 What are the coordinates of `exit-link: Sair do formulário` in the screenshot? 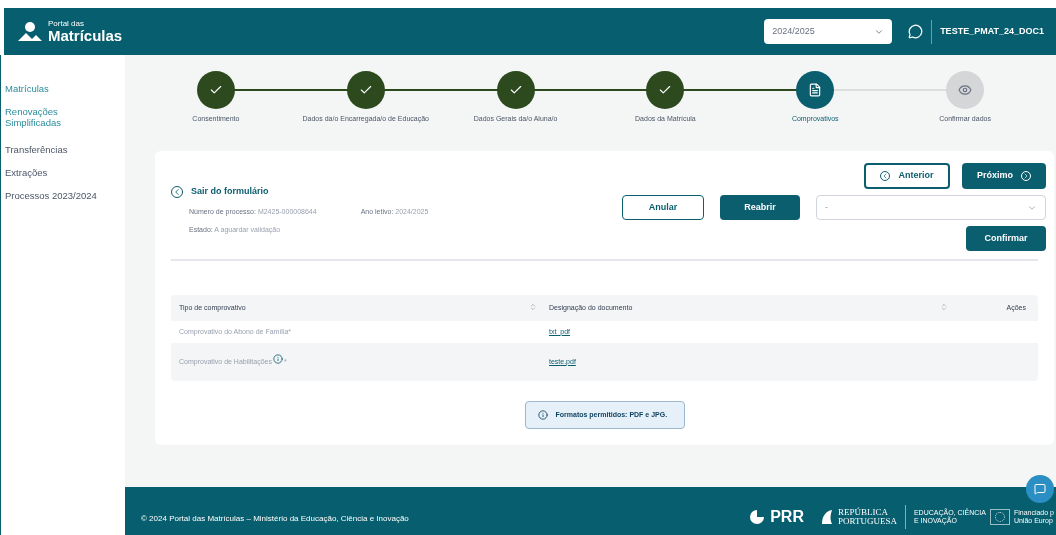 It's located at (300, 192).